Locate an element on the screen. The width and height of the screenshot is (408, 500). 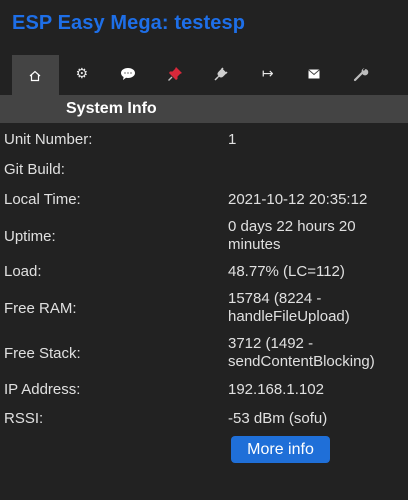
wrench-icon is located at coordinates (361, 74).